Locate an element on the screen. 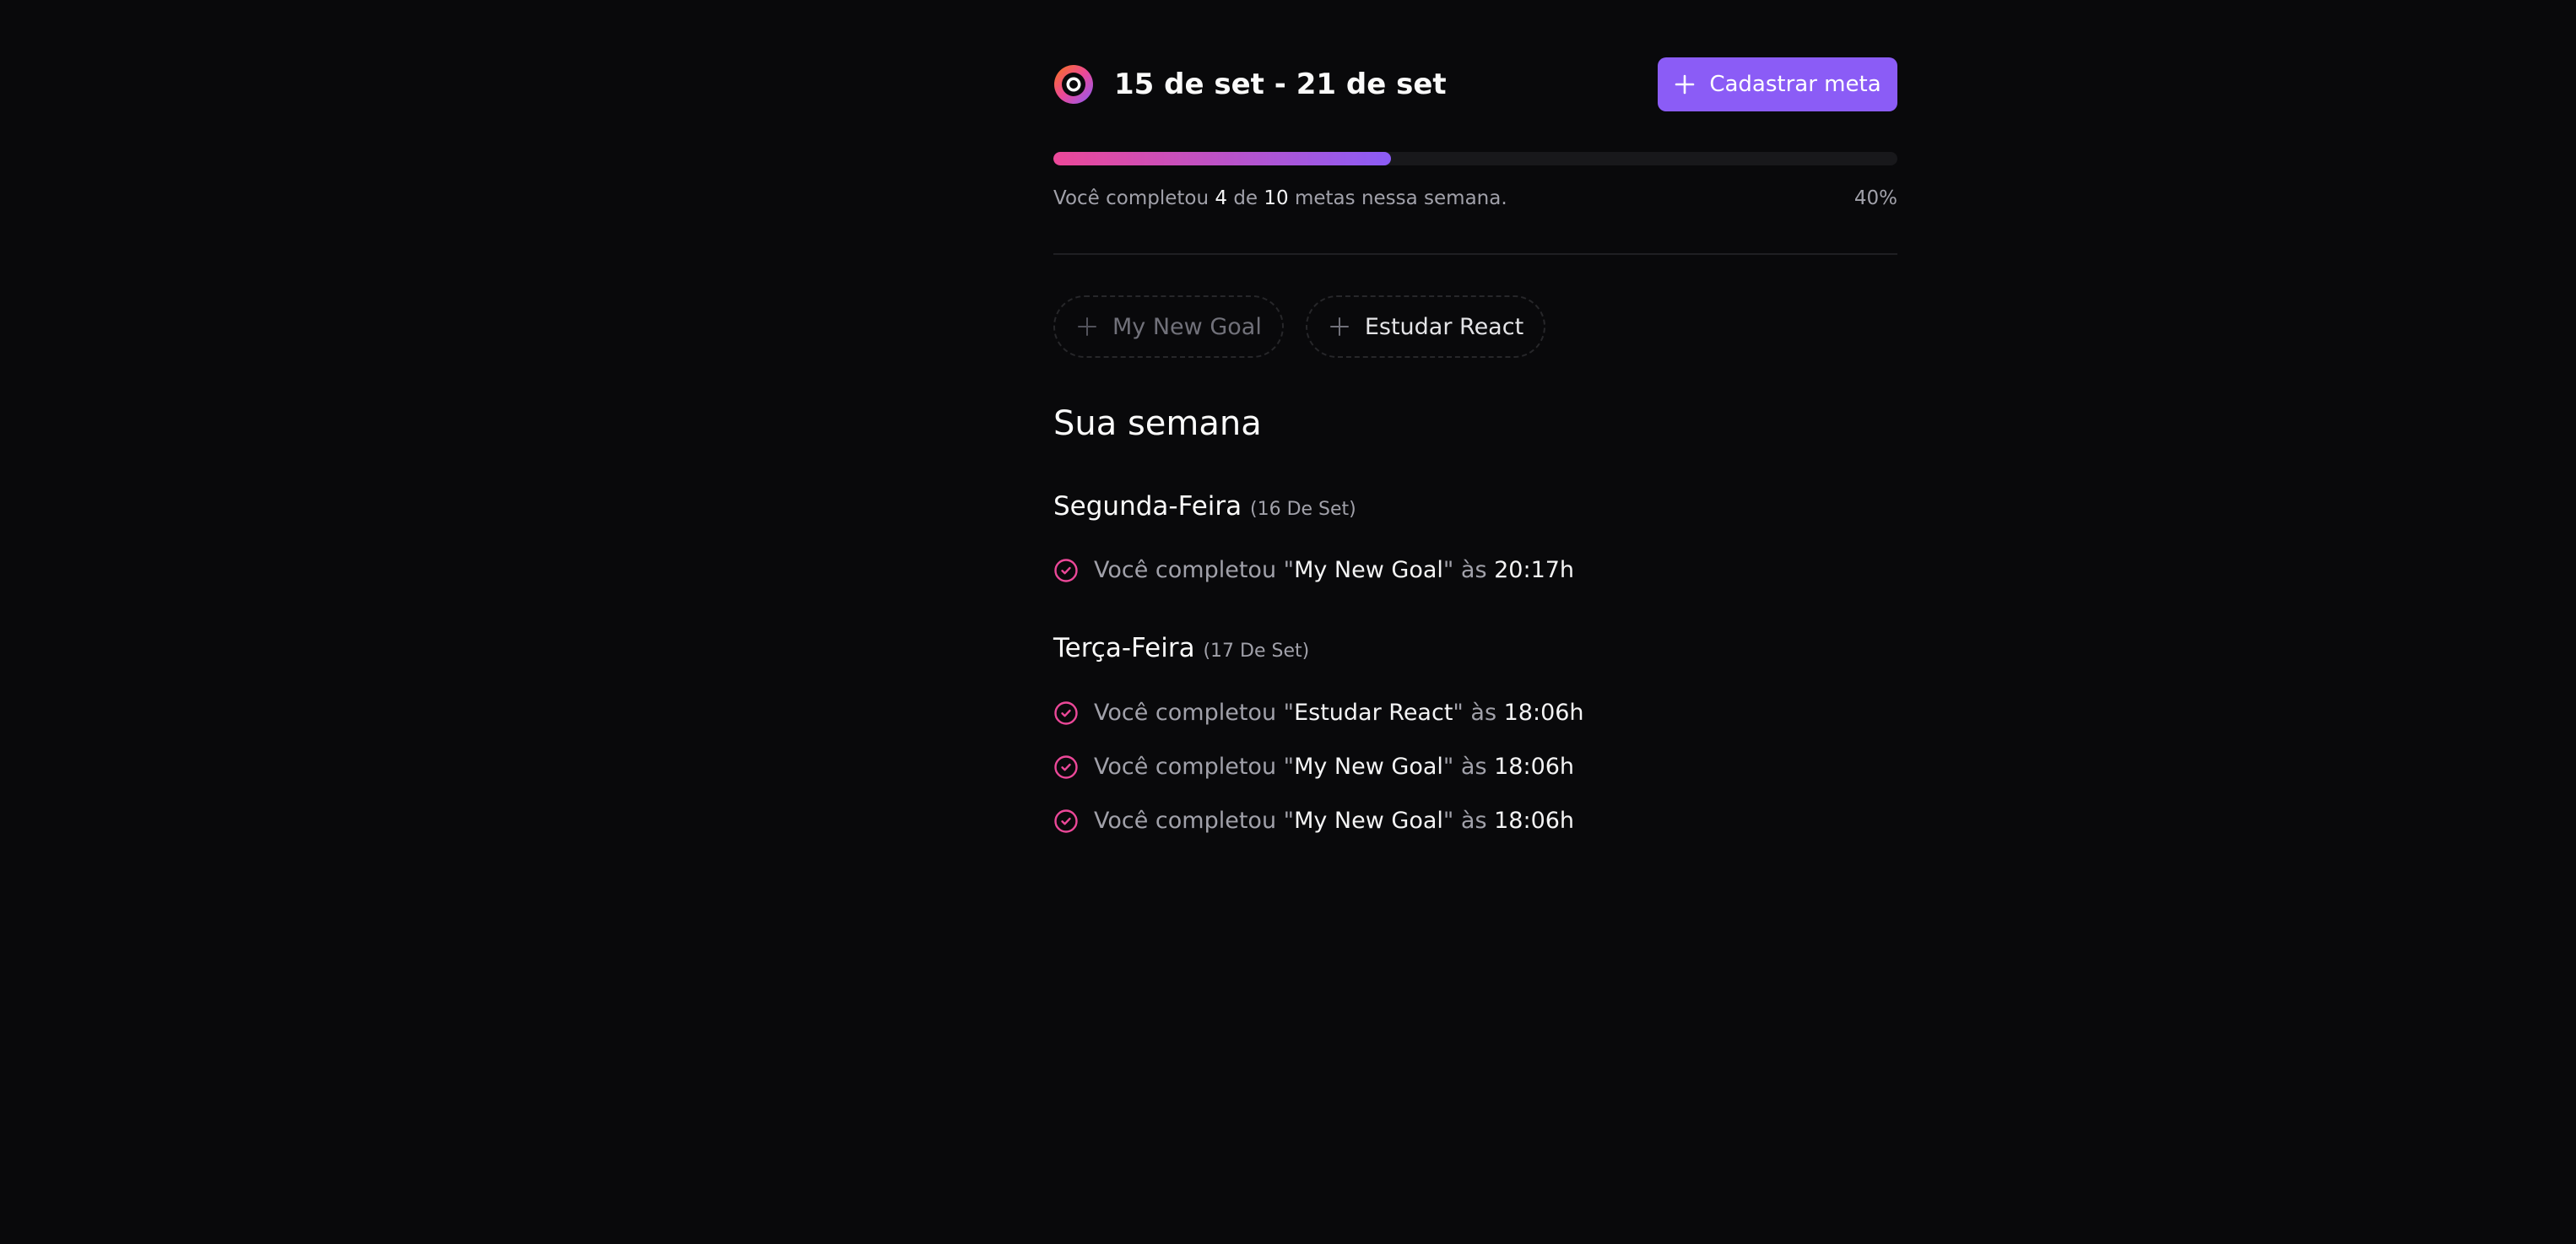 Image resolution: width=2576 pixels, height=1244 pixels. progress-connector: de is located at coordinates (1245, 198).